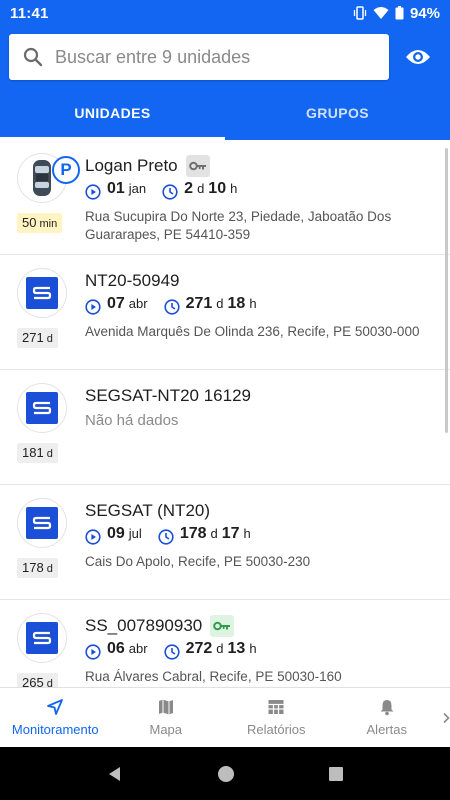 Image resolution: width=450 pixels, height=800 pixels. I want to click on unit-row: 181 d SEGSAT-NT20 16129 Não há dados, so click(225, 427).